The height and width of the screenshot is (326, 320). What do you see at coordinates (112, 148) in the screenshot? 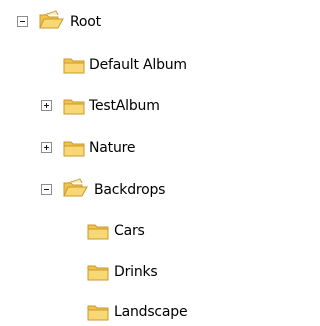
I see `tree-node-label: Nature` at bounding box center [112, 148].